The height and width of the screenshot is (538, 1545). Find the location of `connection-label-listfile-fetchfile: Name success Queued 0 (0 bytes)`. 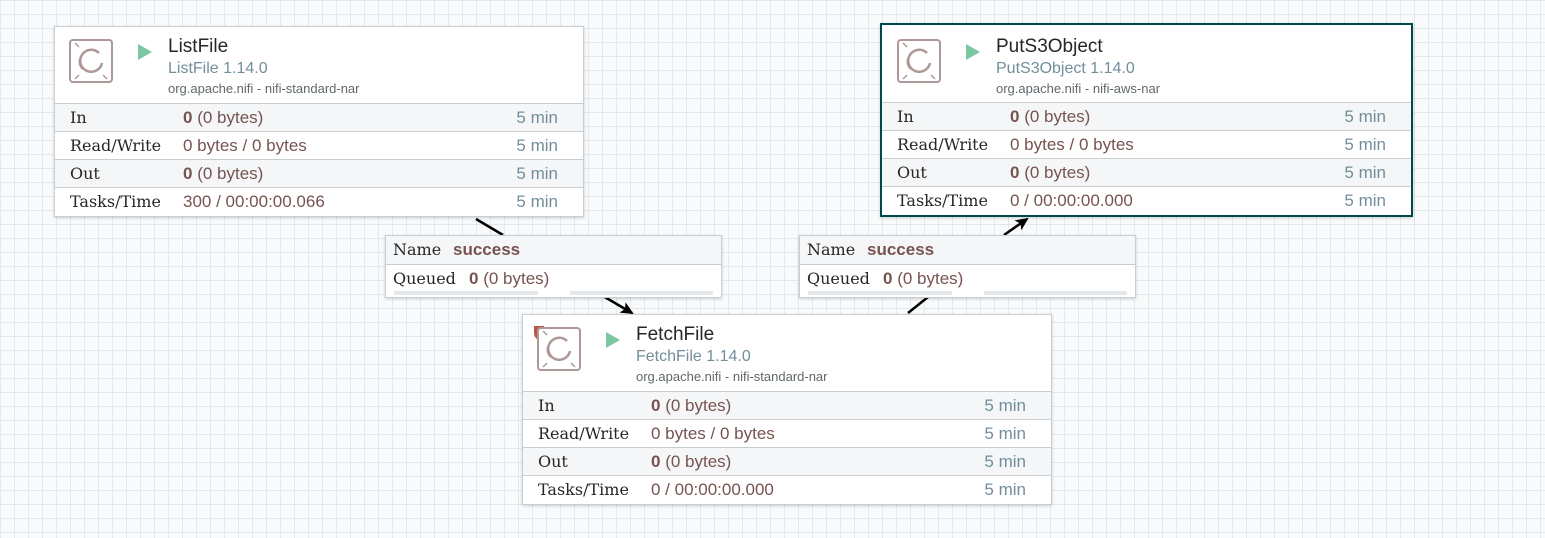

connection-label-listfile-fetchfile: Name success Queued 0 (0 bytes) is located at coordinates (553, 266).